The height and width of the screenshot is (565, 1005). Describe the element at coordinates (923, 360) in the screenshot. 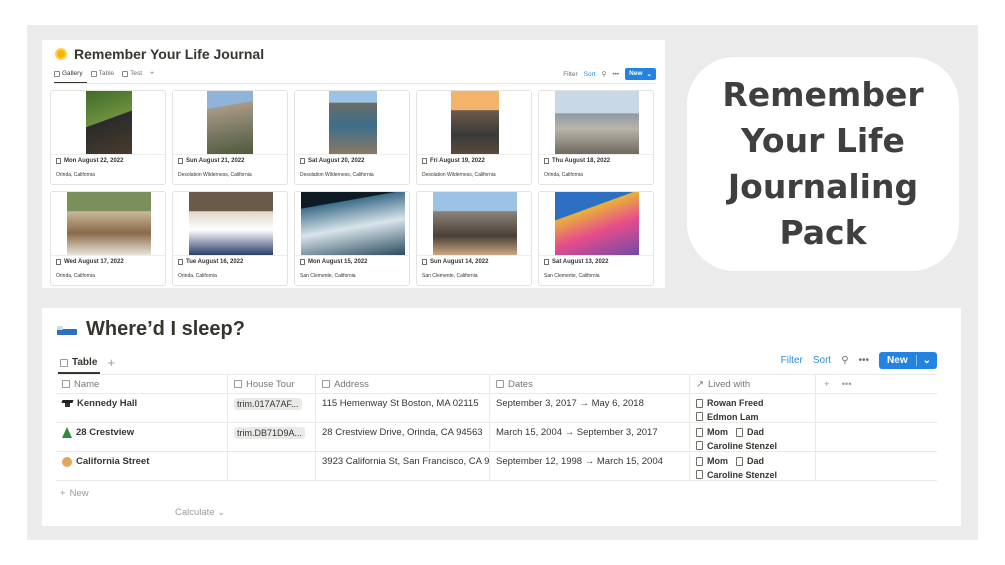

I see `chevron-down-icon: ⌄` at that location.